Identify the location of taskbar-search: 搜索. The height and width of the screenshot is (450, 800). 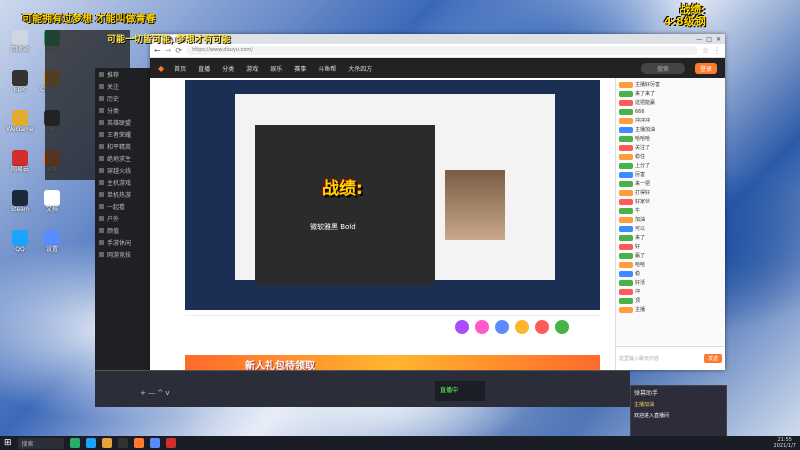
(40, 443).